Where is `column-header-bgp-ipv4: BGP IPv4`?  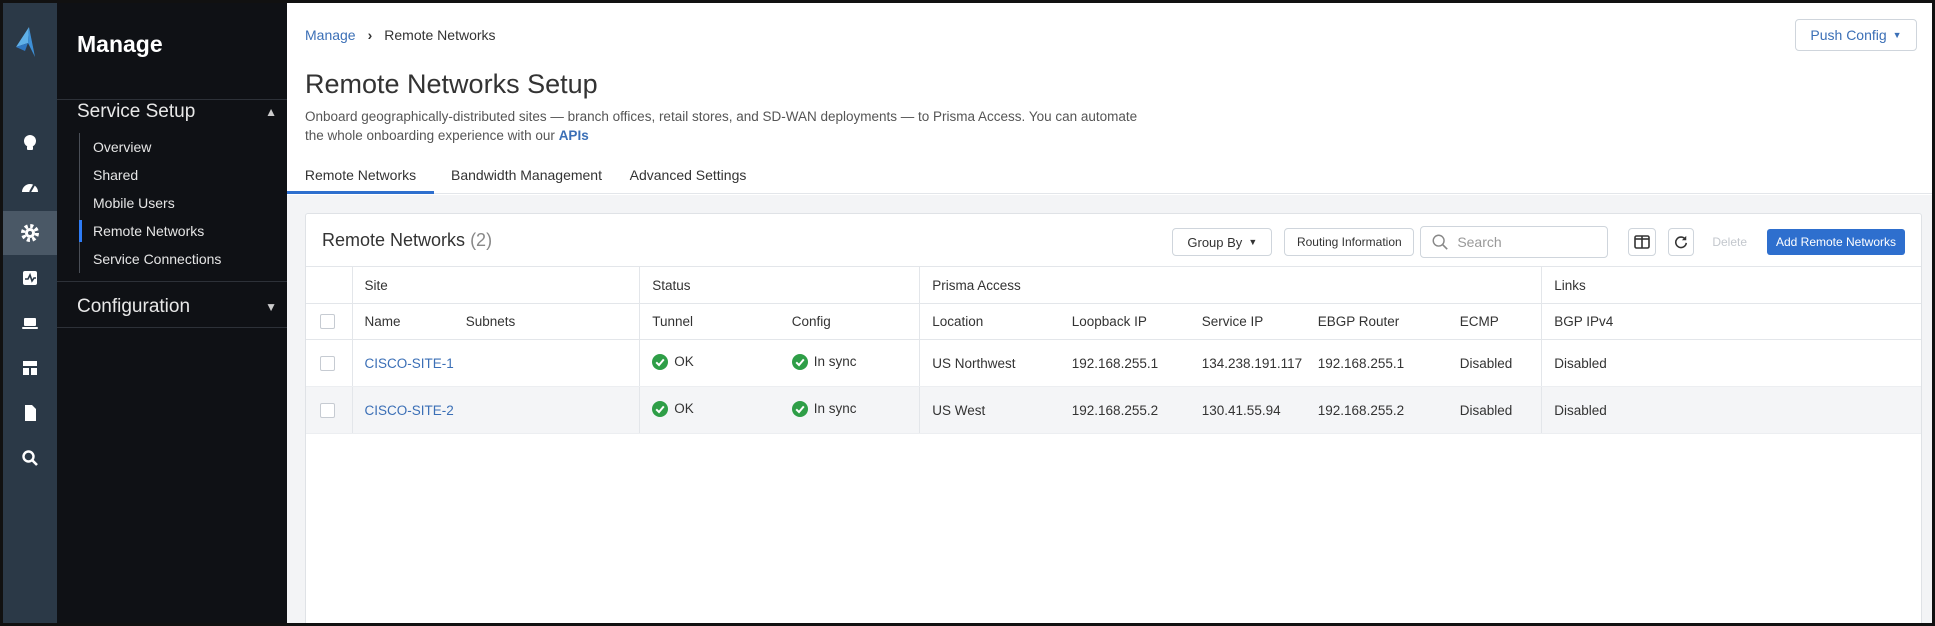
column-header-bgp-ipv4: BGP IPv4 is located at coordinates (1731, 321).